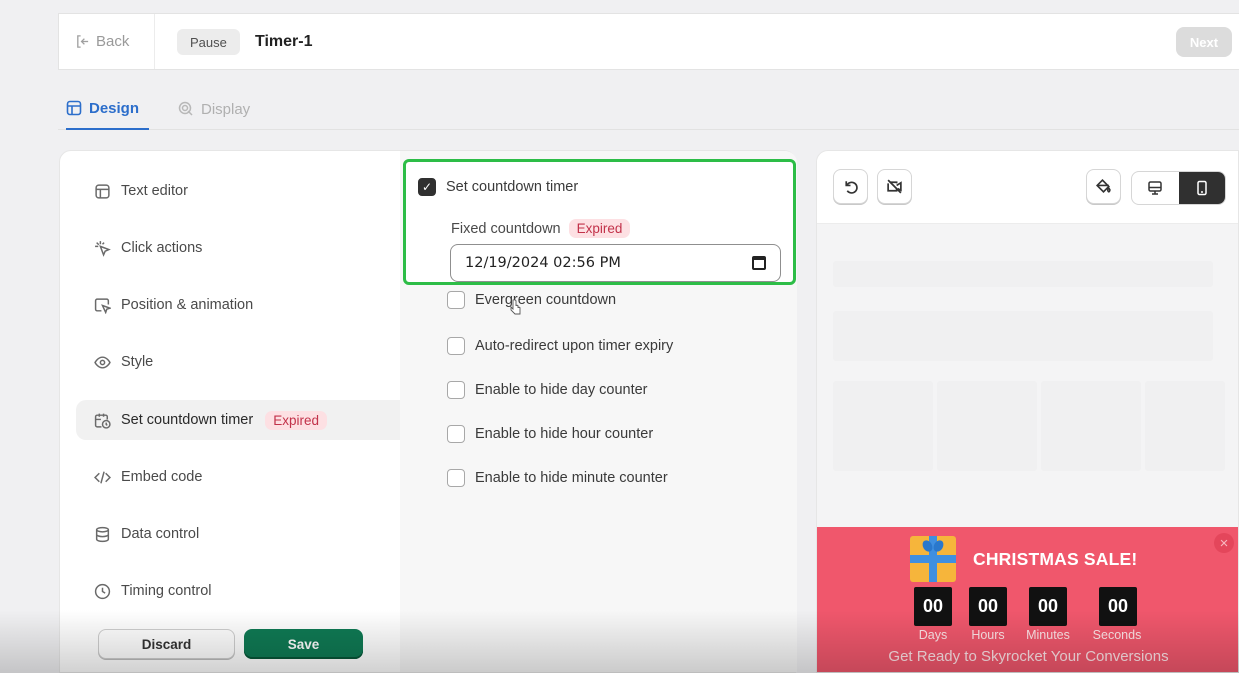  What do you see at coordinates (113, 41) in the screenshot?
I see `back-label: Back` at bounding box center [113, 41].